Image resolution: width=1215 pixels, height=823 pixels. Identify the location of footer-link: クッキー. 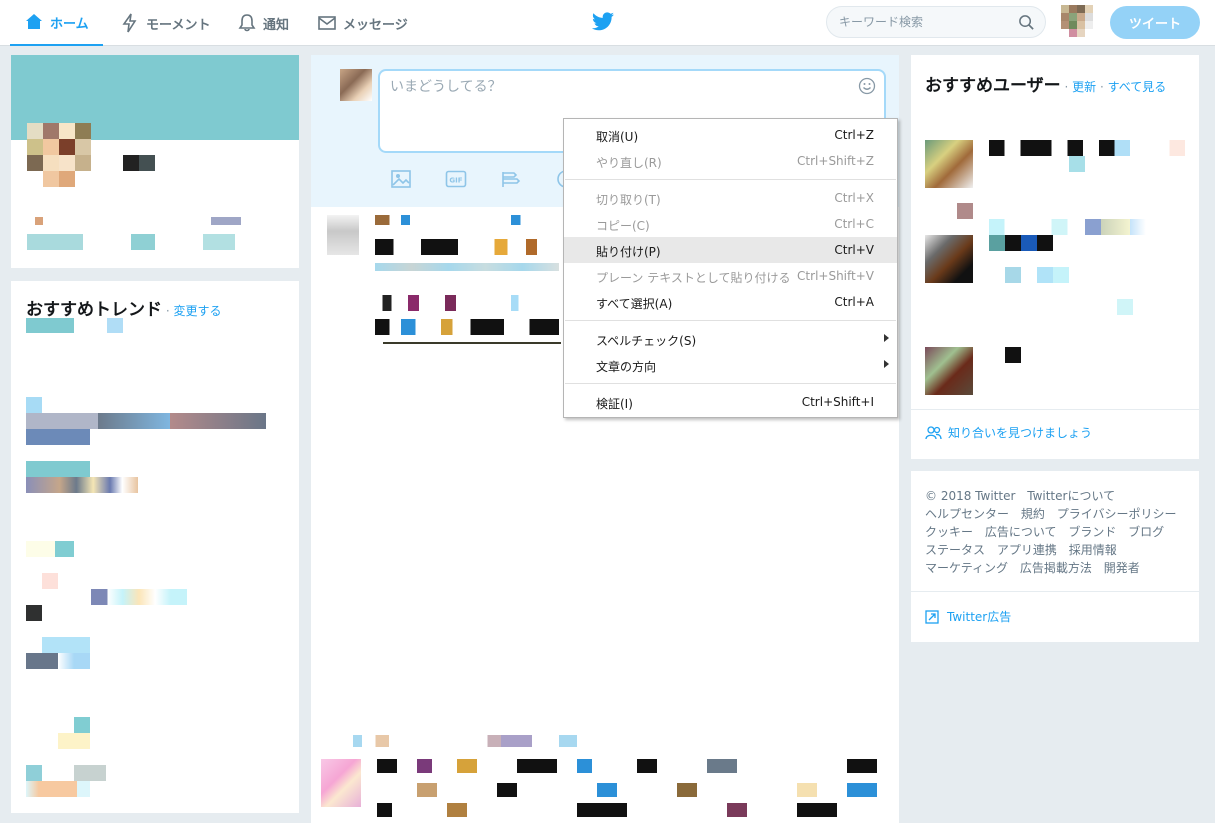
(949, 532).